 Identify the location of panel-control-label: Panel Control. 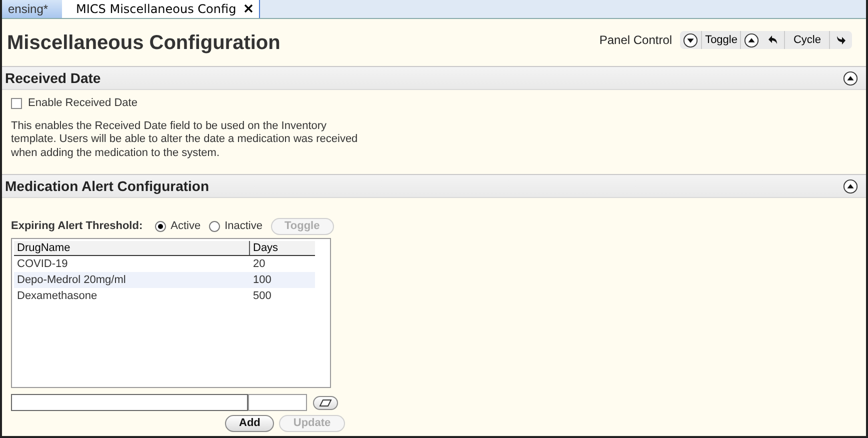
(635, 40).